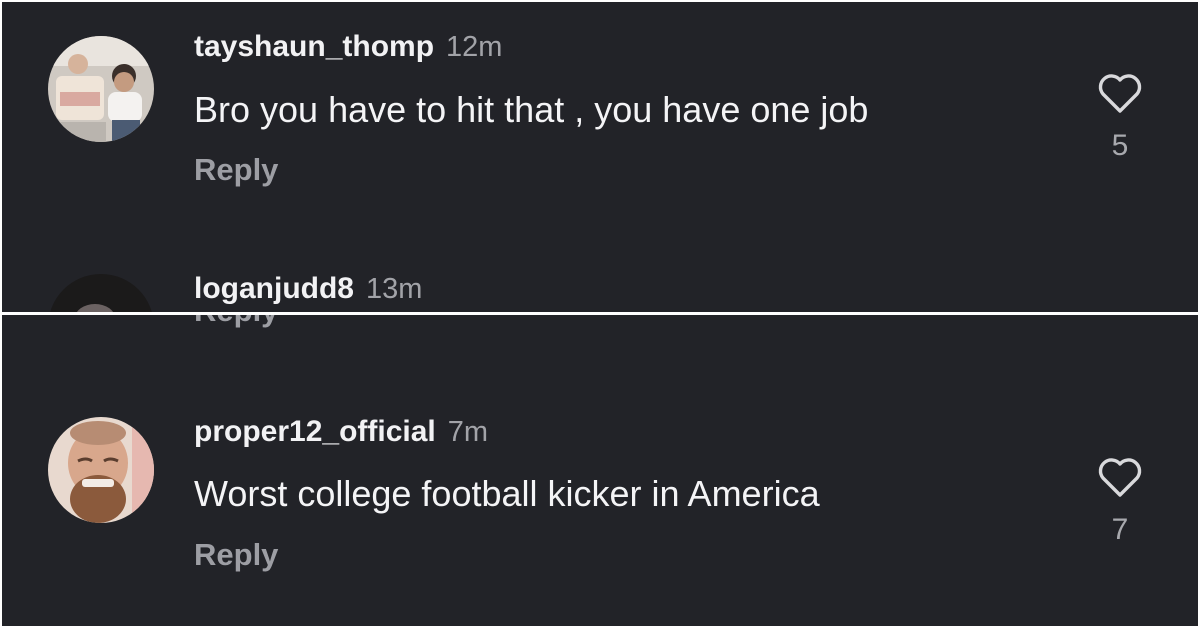 The height and width of the screenshot is (628, 1200). I want to click on username: loganjudd8 13m, so click(308, 289).